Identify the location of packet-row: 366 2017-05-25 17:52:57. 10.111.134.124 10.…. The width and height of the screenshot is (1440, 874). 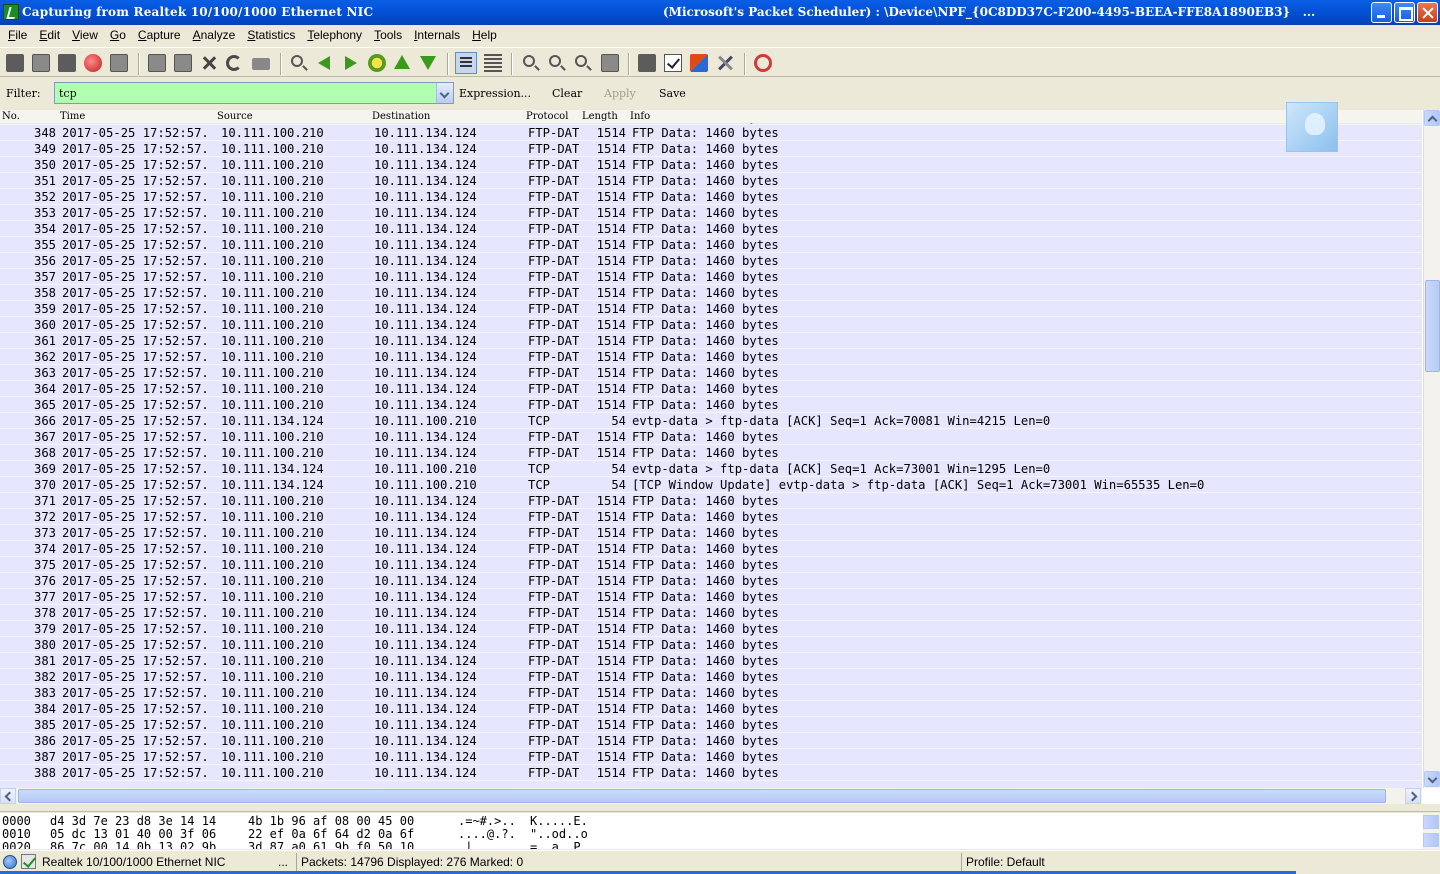
(711, 421).